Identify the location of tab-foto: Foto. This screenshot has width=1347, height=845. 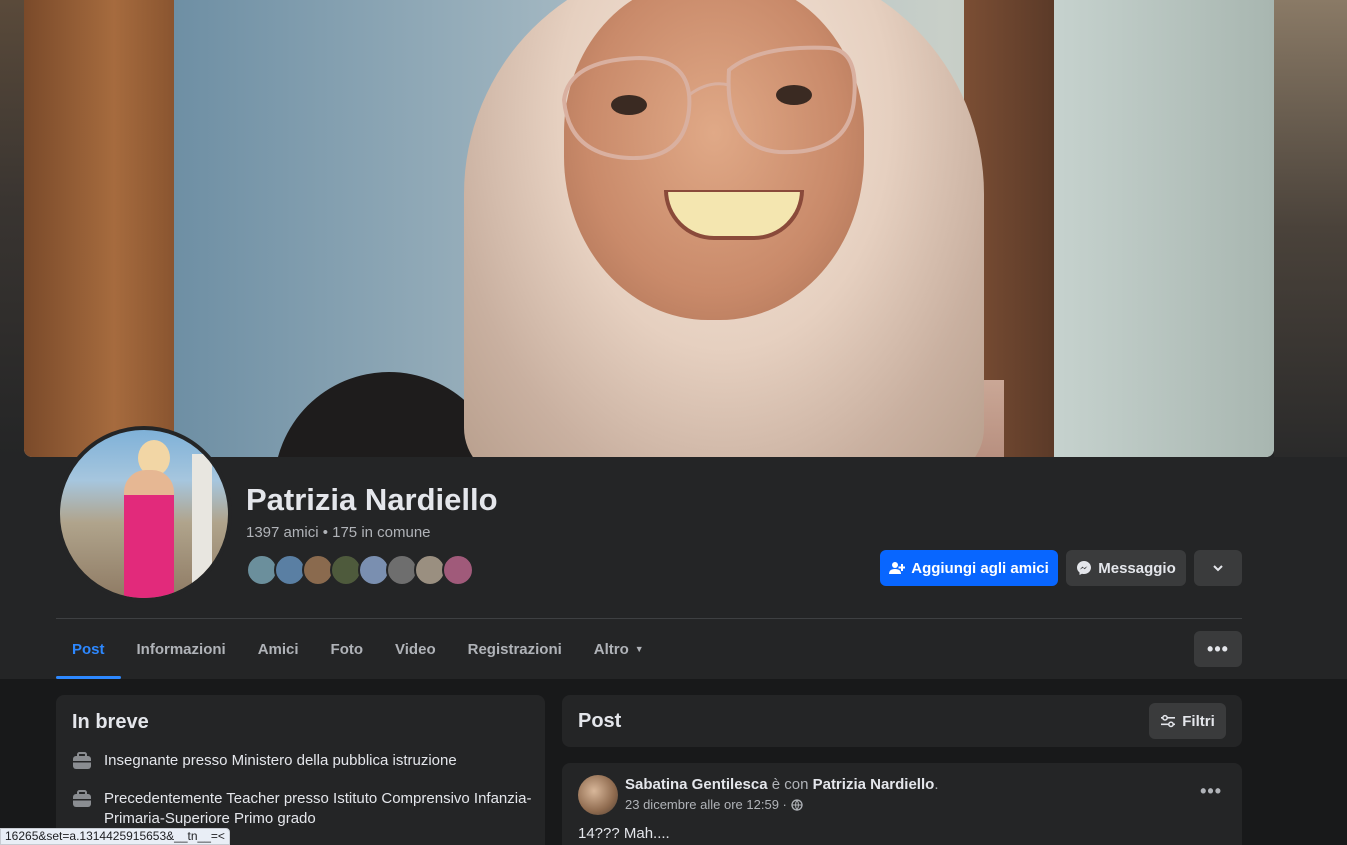
(347, 649).